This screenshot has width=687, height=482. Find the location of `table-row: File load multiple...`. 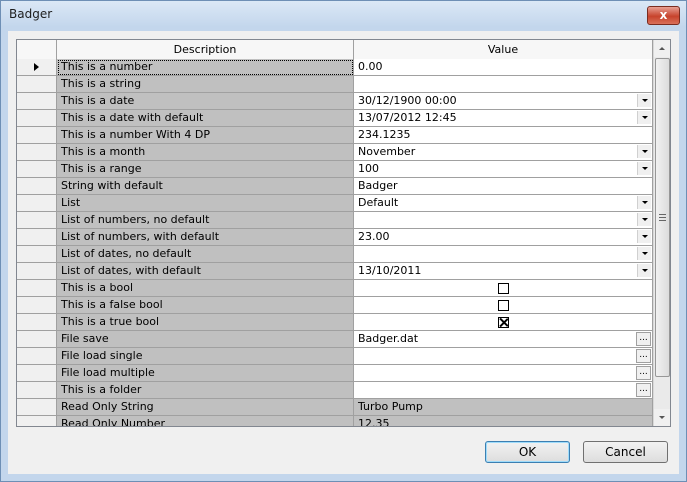

table-row: File load multiple... is located at coordinates (335, 373).